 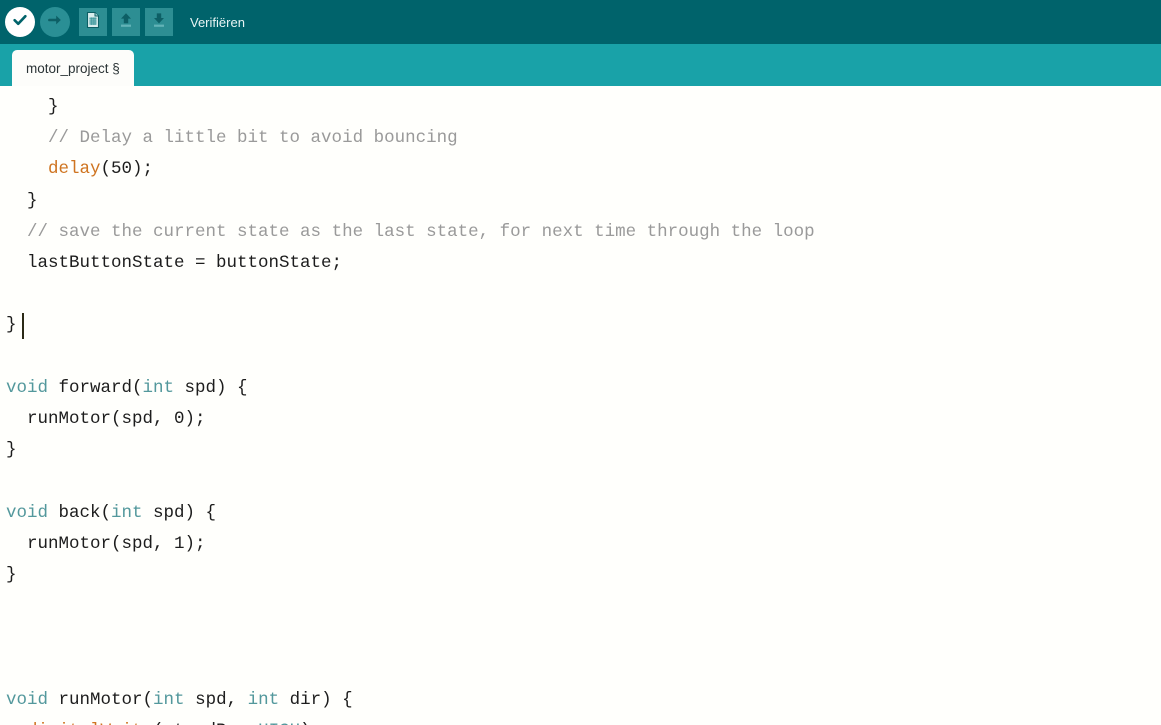 What do you see at coordinates (23, 326) in the screenshot?
I see `text-caret` at bounding box center [23, 326].